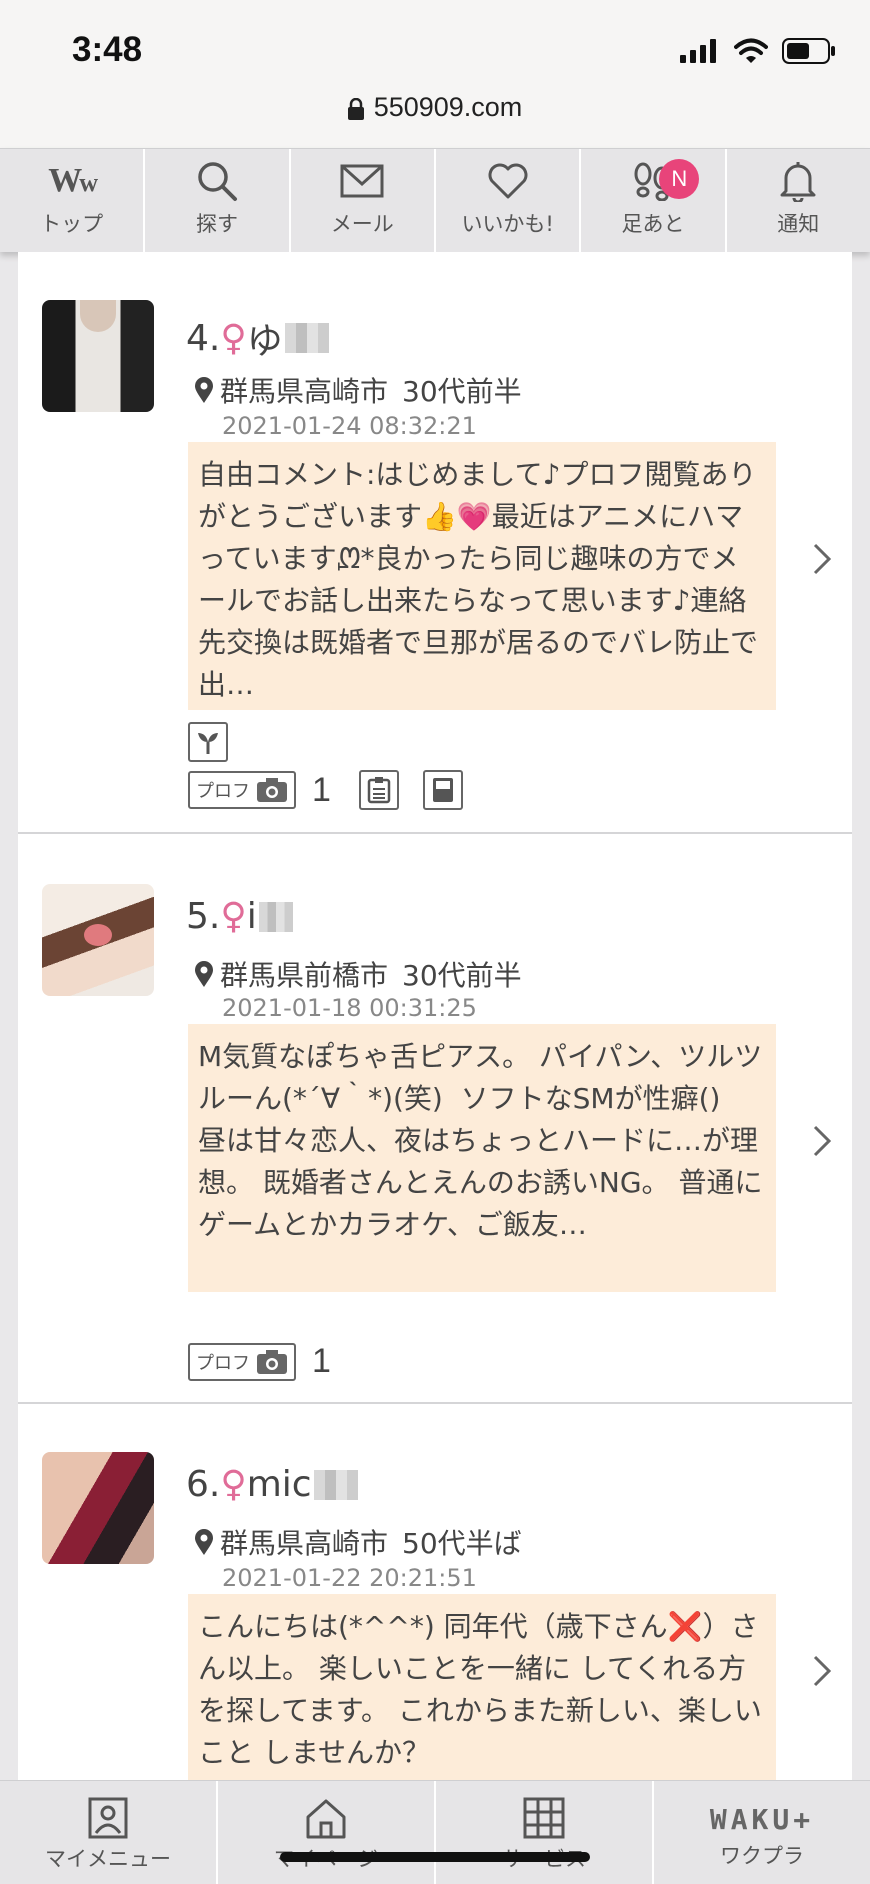 Image resolution: width=870 pixels, height=1884 pixels. Describe the element at coordinates (448, 107) in the screenshot. I see `url-text: 550909.com` at that location.